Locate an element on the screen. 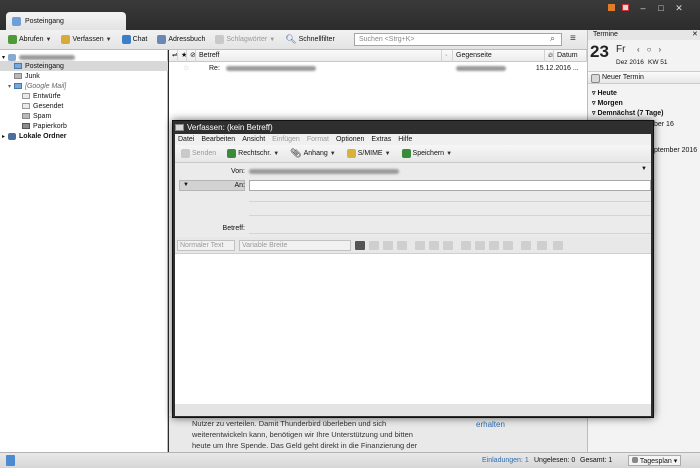 The width and height of the screenshot is (700, 468). menu-optionen: Optionen is located at coordinates (350, 139).